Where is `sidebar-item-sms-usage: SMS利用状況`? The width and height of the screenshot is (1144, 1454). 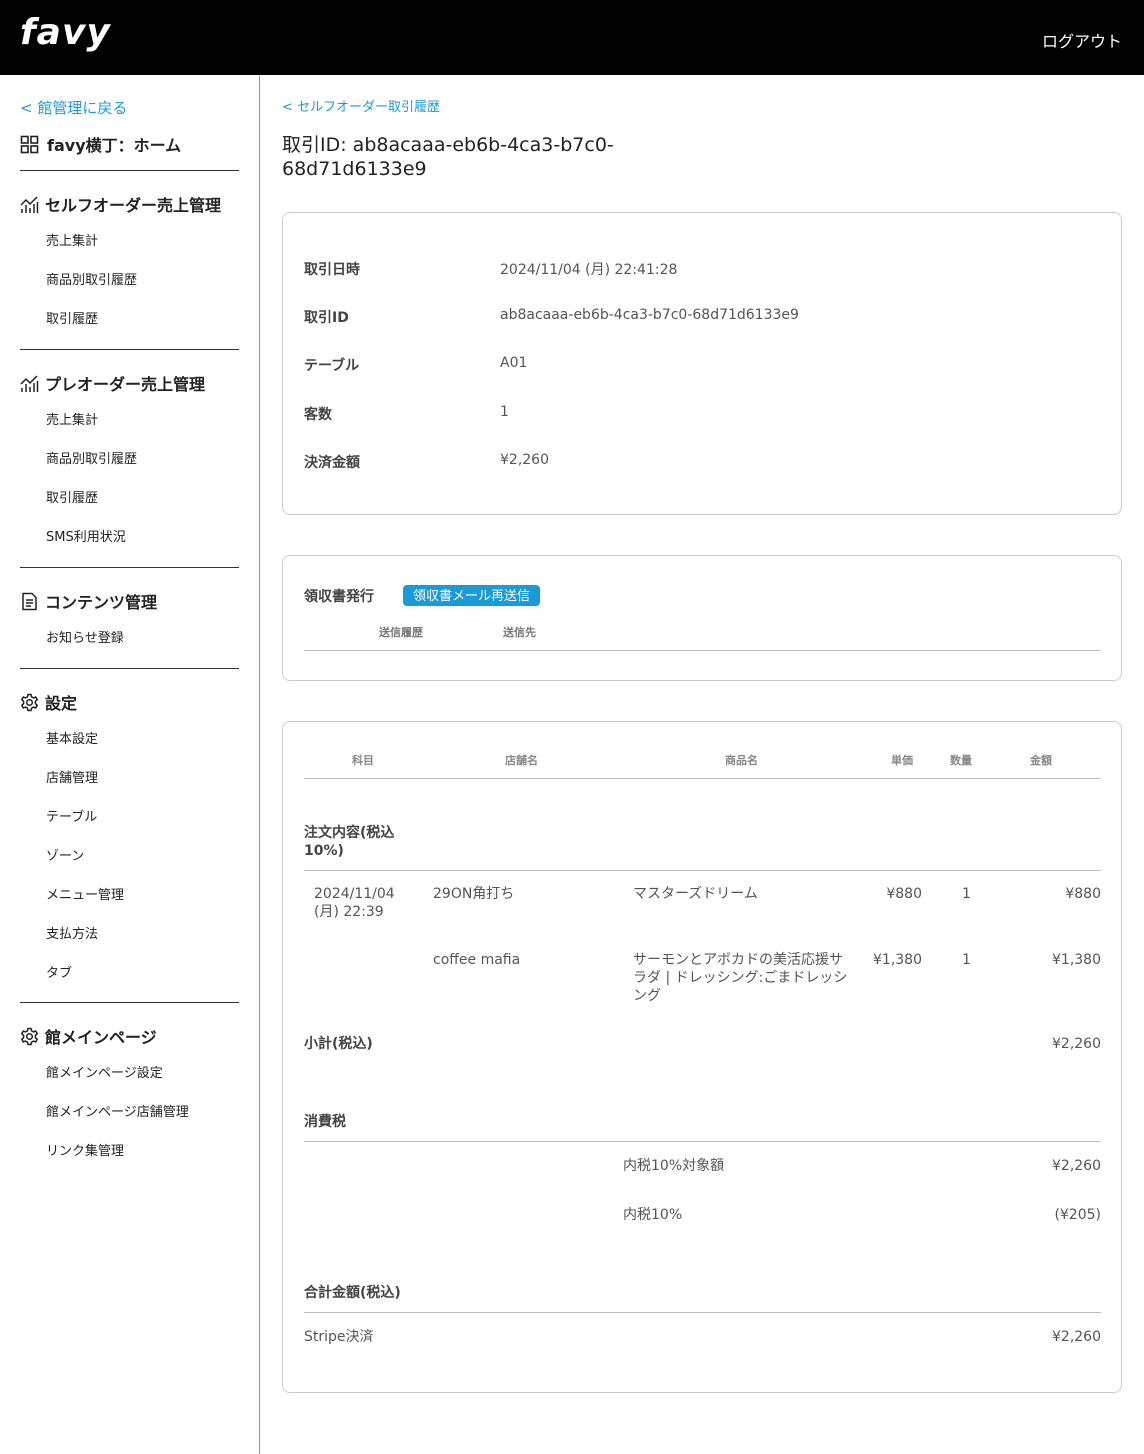
sidebar-item-sms-usage: SMS利用状況 is located at coordinates (142, 537).